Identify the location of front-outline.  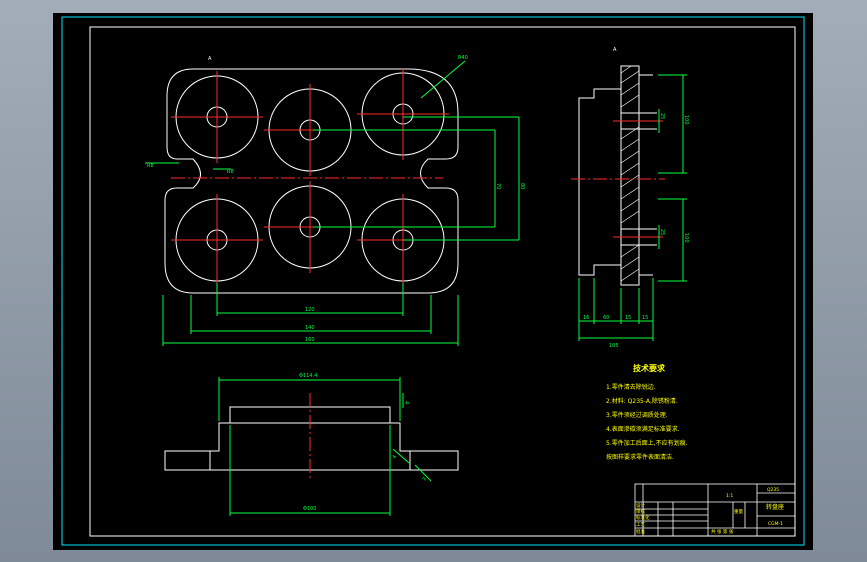
(311, 438).